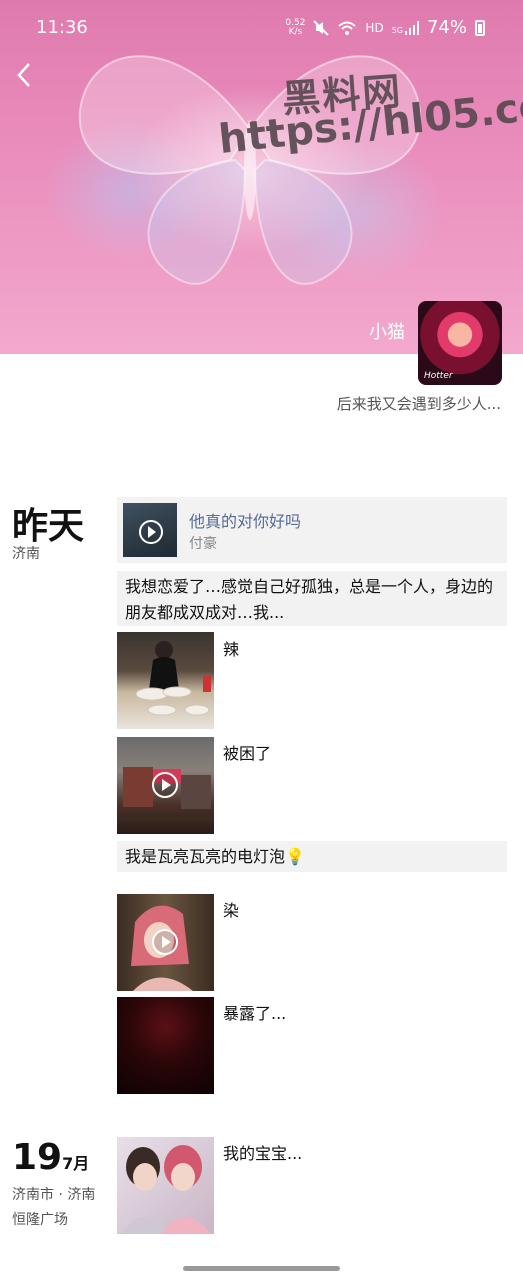 The image size is (523, 1280). Describe the element at coordinates (397, 30) in the screenshot. I see `network-type: 5G` at that location.